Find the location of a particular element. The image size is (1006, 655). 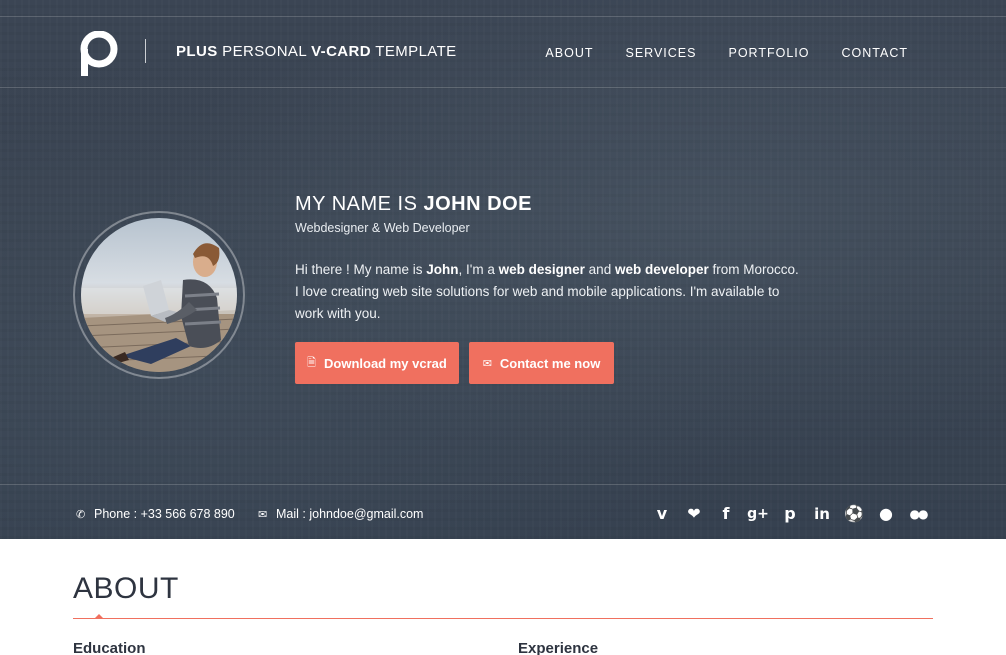

document-icon: 🗎 is located at coordinates (312, 362).